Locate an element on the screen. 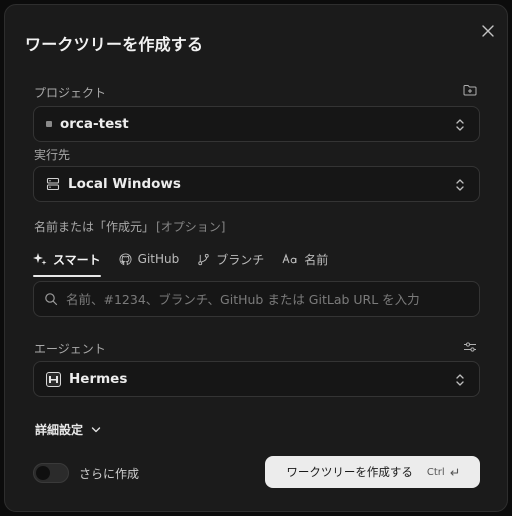 Image resolution: width=512 pixels, height=516 pixels. search-icon is located at coordinates (51, 299).